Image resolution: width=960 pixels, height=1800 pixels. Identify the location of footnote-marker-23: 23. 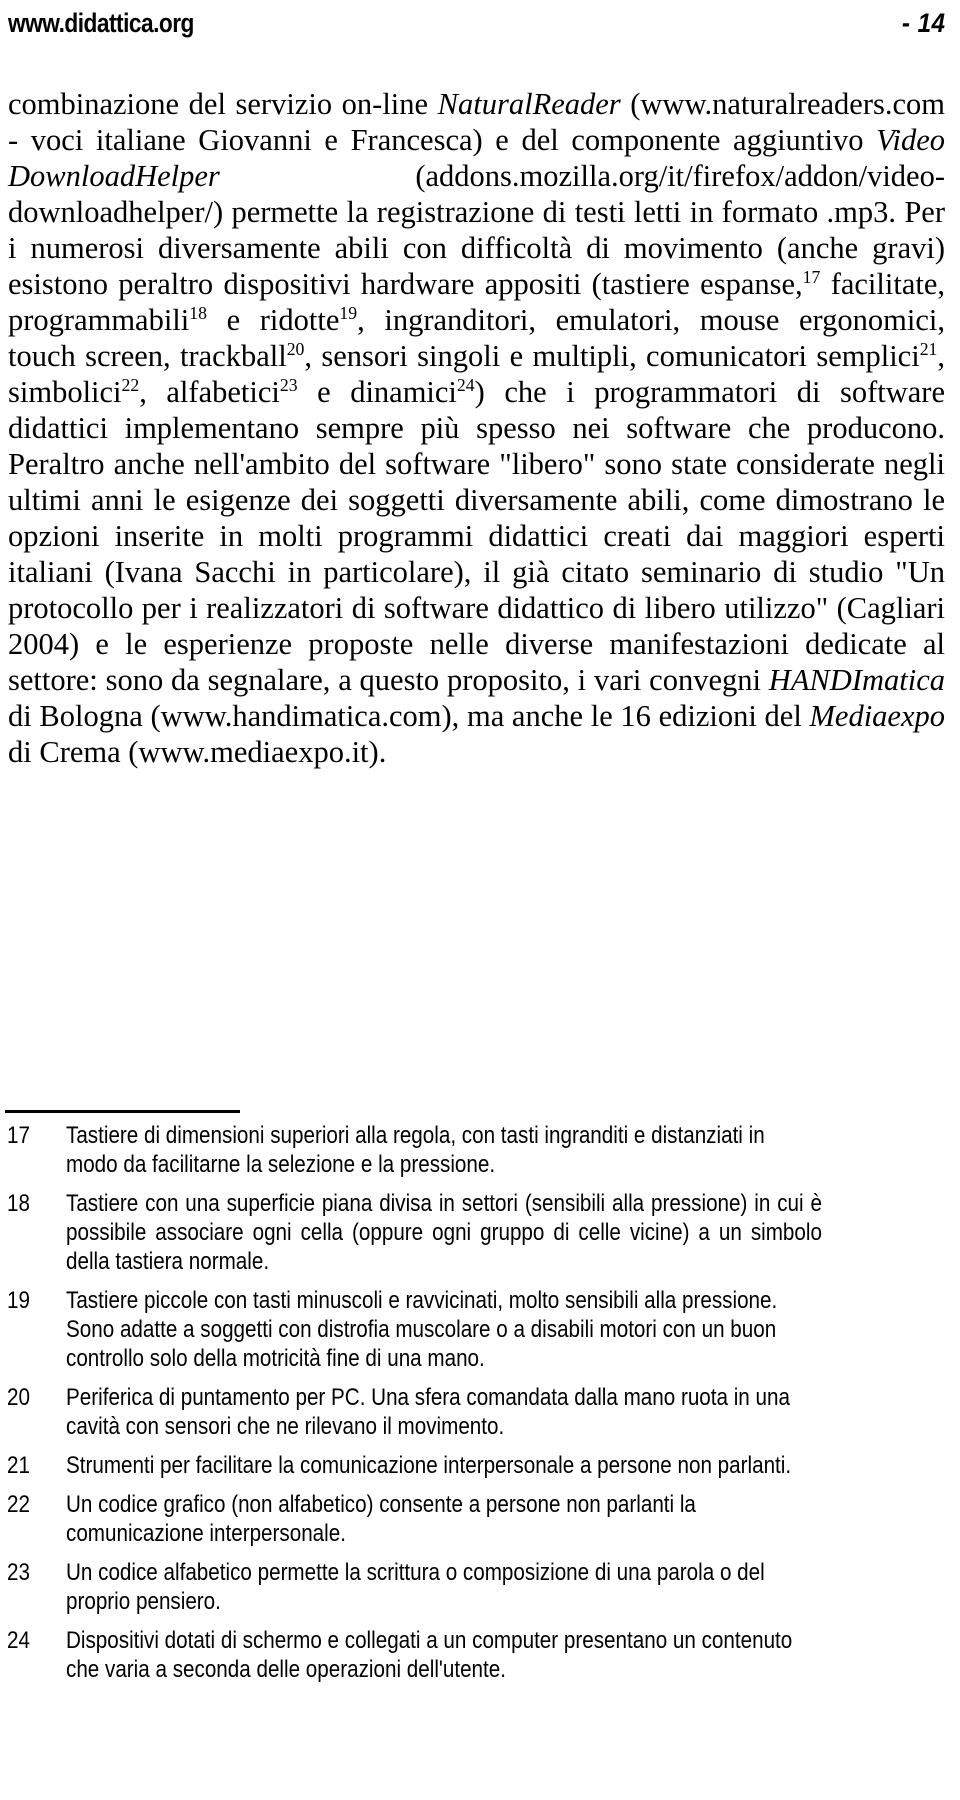
(288, 384).